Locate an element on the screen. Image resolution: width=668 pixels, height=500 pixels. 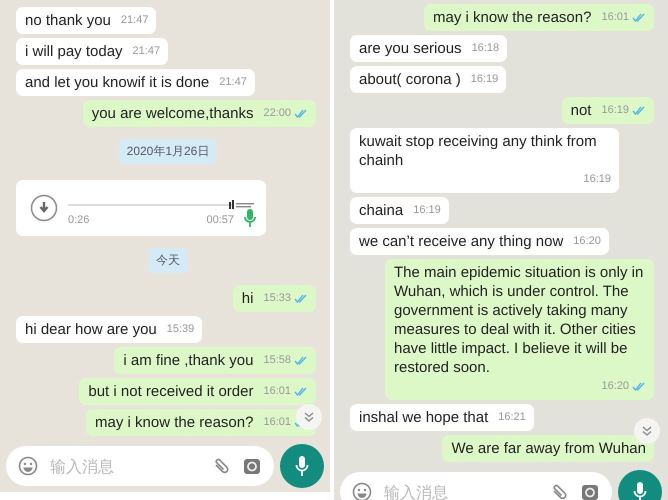
message-text: chaina is located at coordinates (381, 210).